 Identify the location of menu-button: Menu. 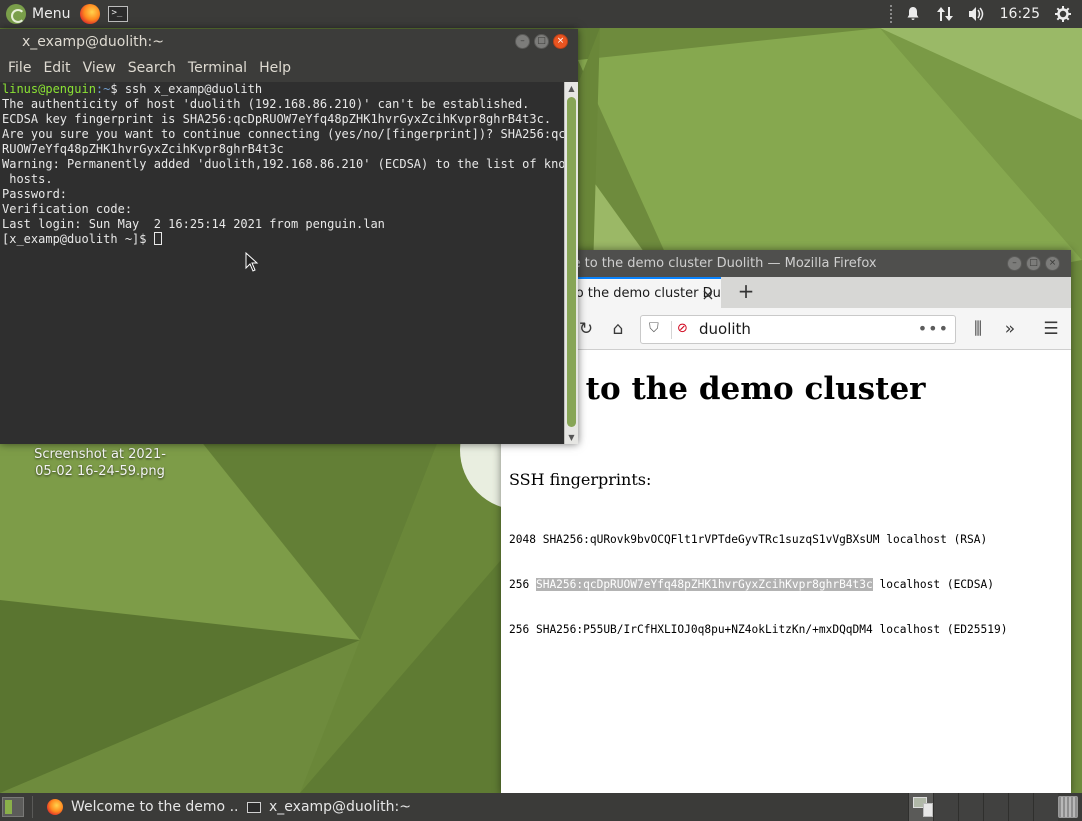
(38, 14).